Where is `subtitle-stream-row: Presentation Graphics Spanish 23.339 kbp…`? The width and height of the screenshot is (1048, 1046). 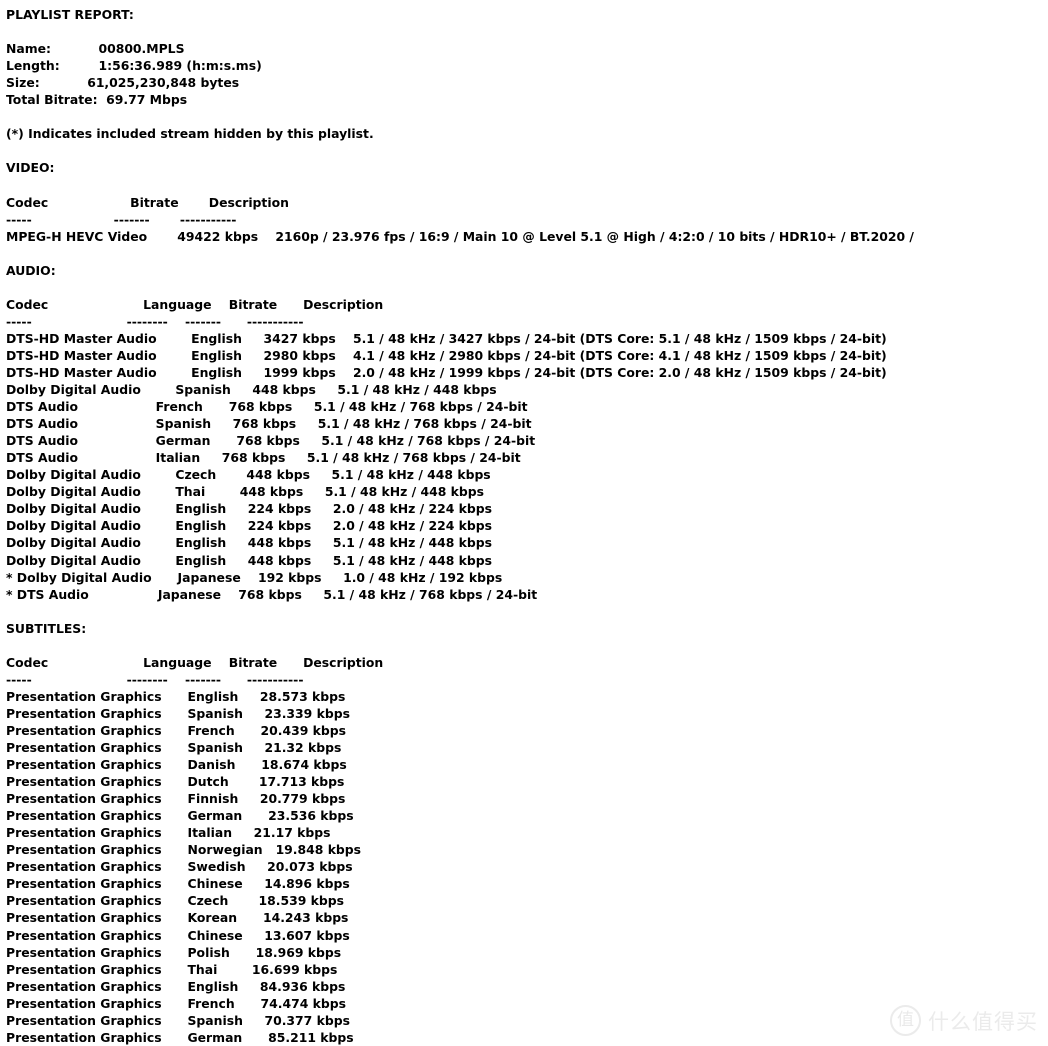 subtitle-stream-row: Presentation Graphics Spanish 23.339 kbp… is located at coordinates (178, 713).